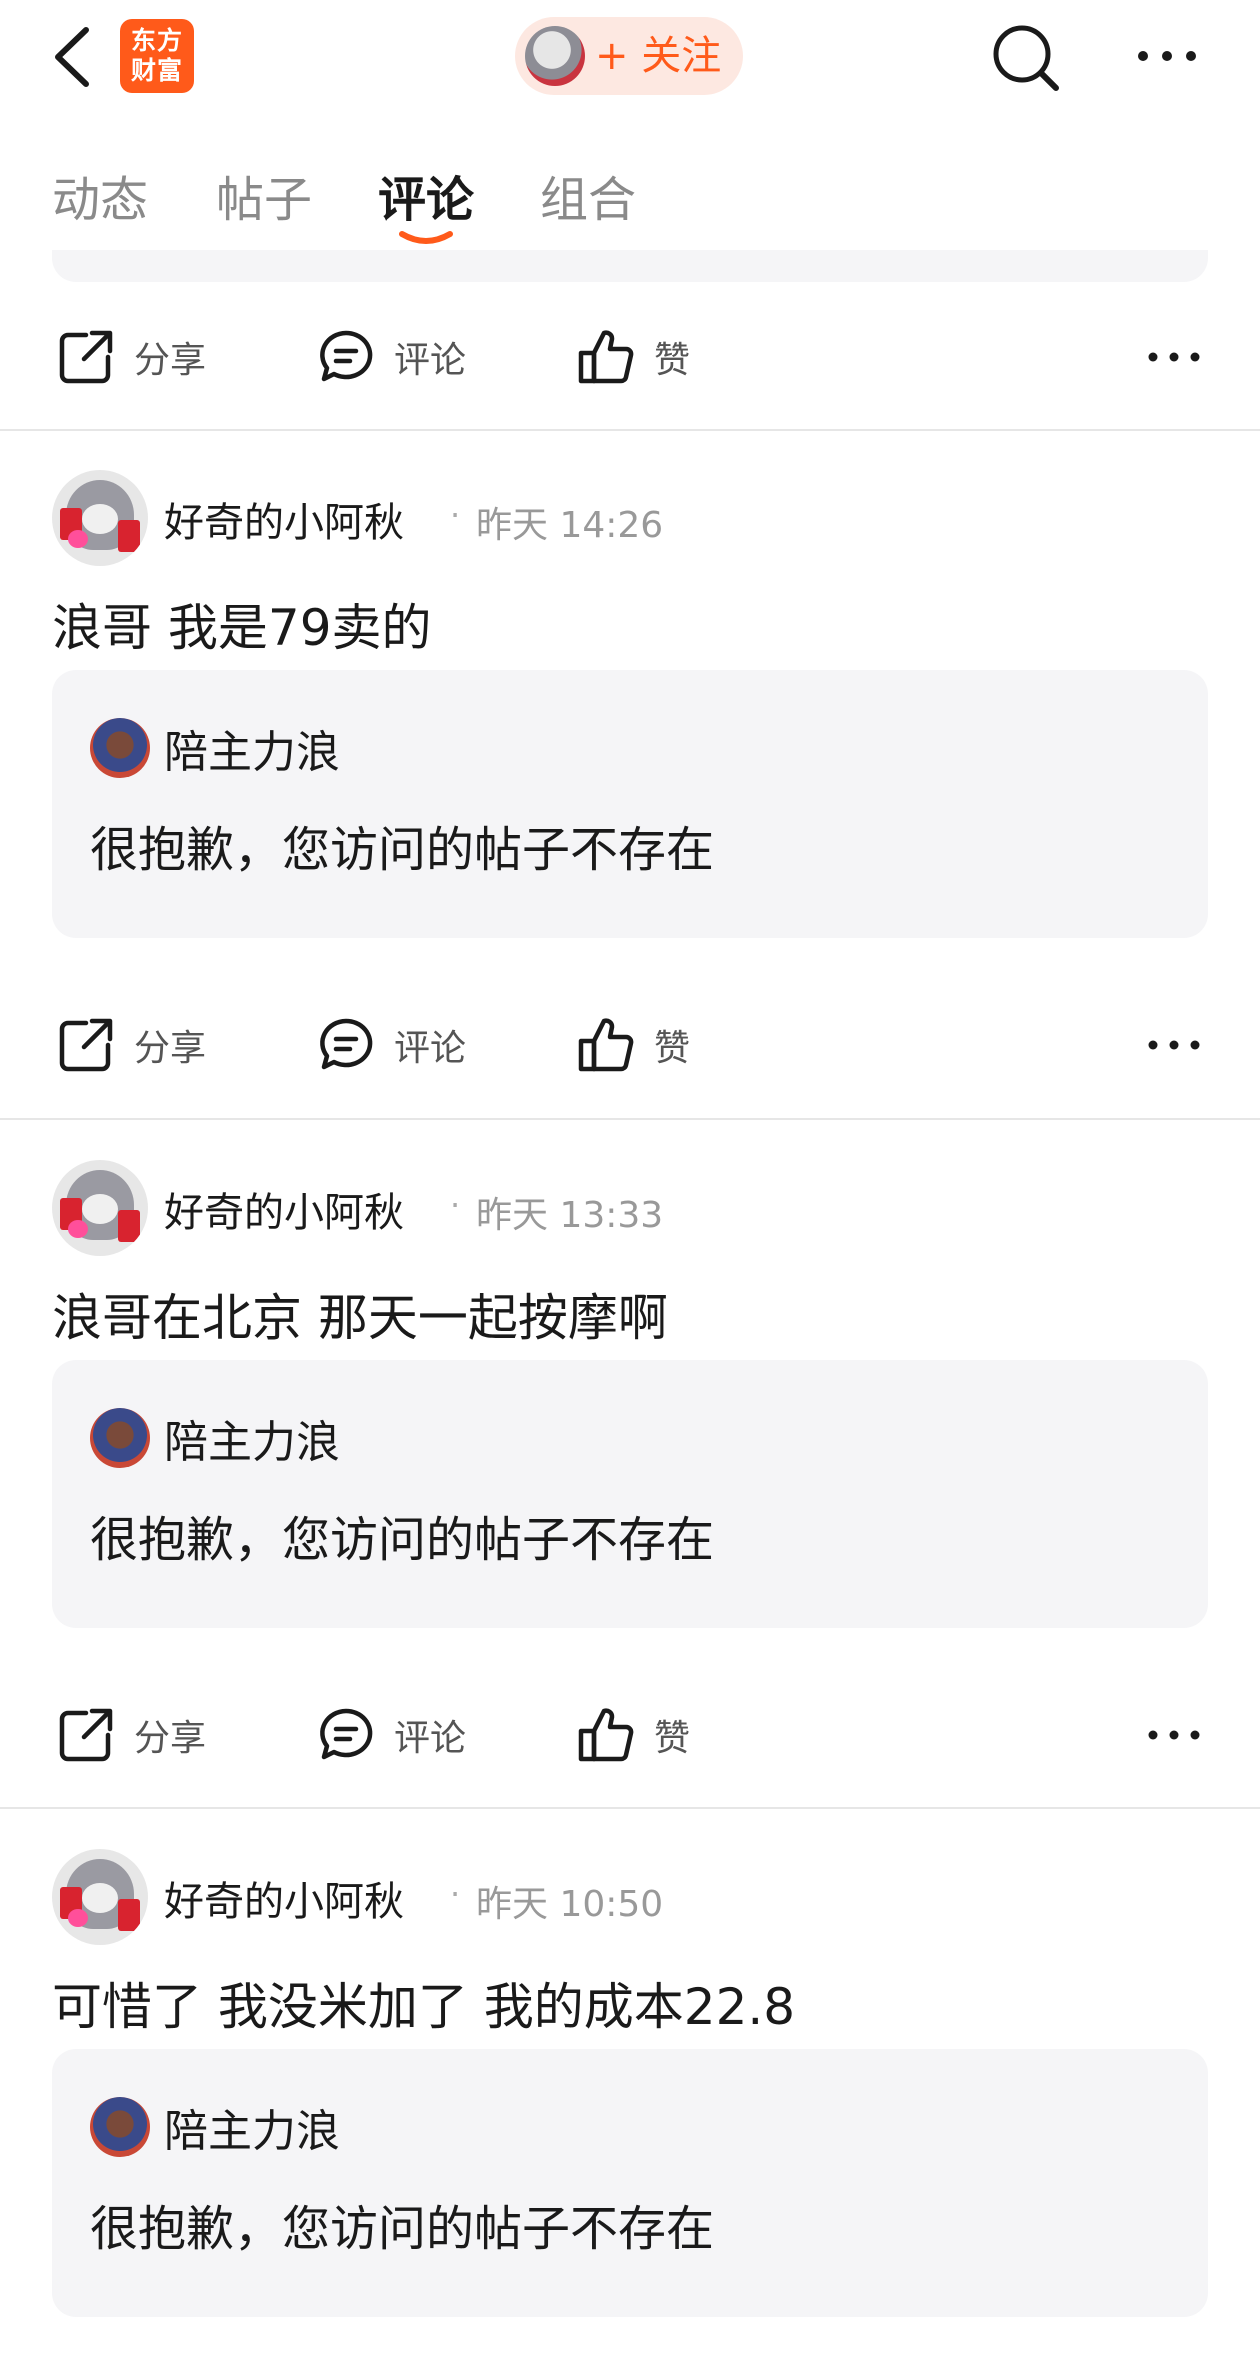 The image size is (1260, 2367). What do you see at coordinates (423, 2003) in the screenshot?
I see `comment-text: 可惜了 我没米加了 我的成本22.8` at bounding box center [423, 2003].